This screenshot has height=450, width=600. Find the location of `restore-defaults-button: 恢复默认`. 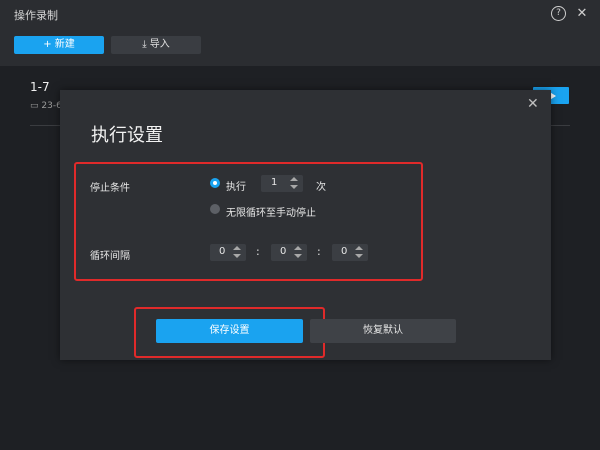

restore-defaults-button: 恢复默认 is located at coordinates (383, 331).